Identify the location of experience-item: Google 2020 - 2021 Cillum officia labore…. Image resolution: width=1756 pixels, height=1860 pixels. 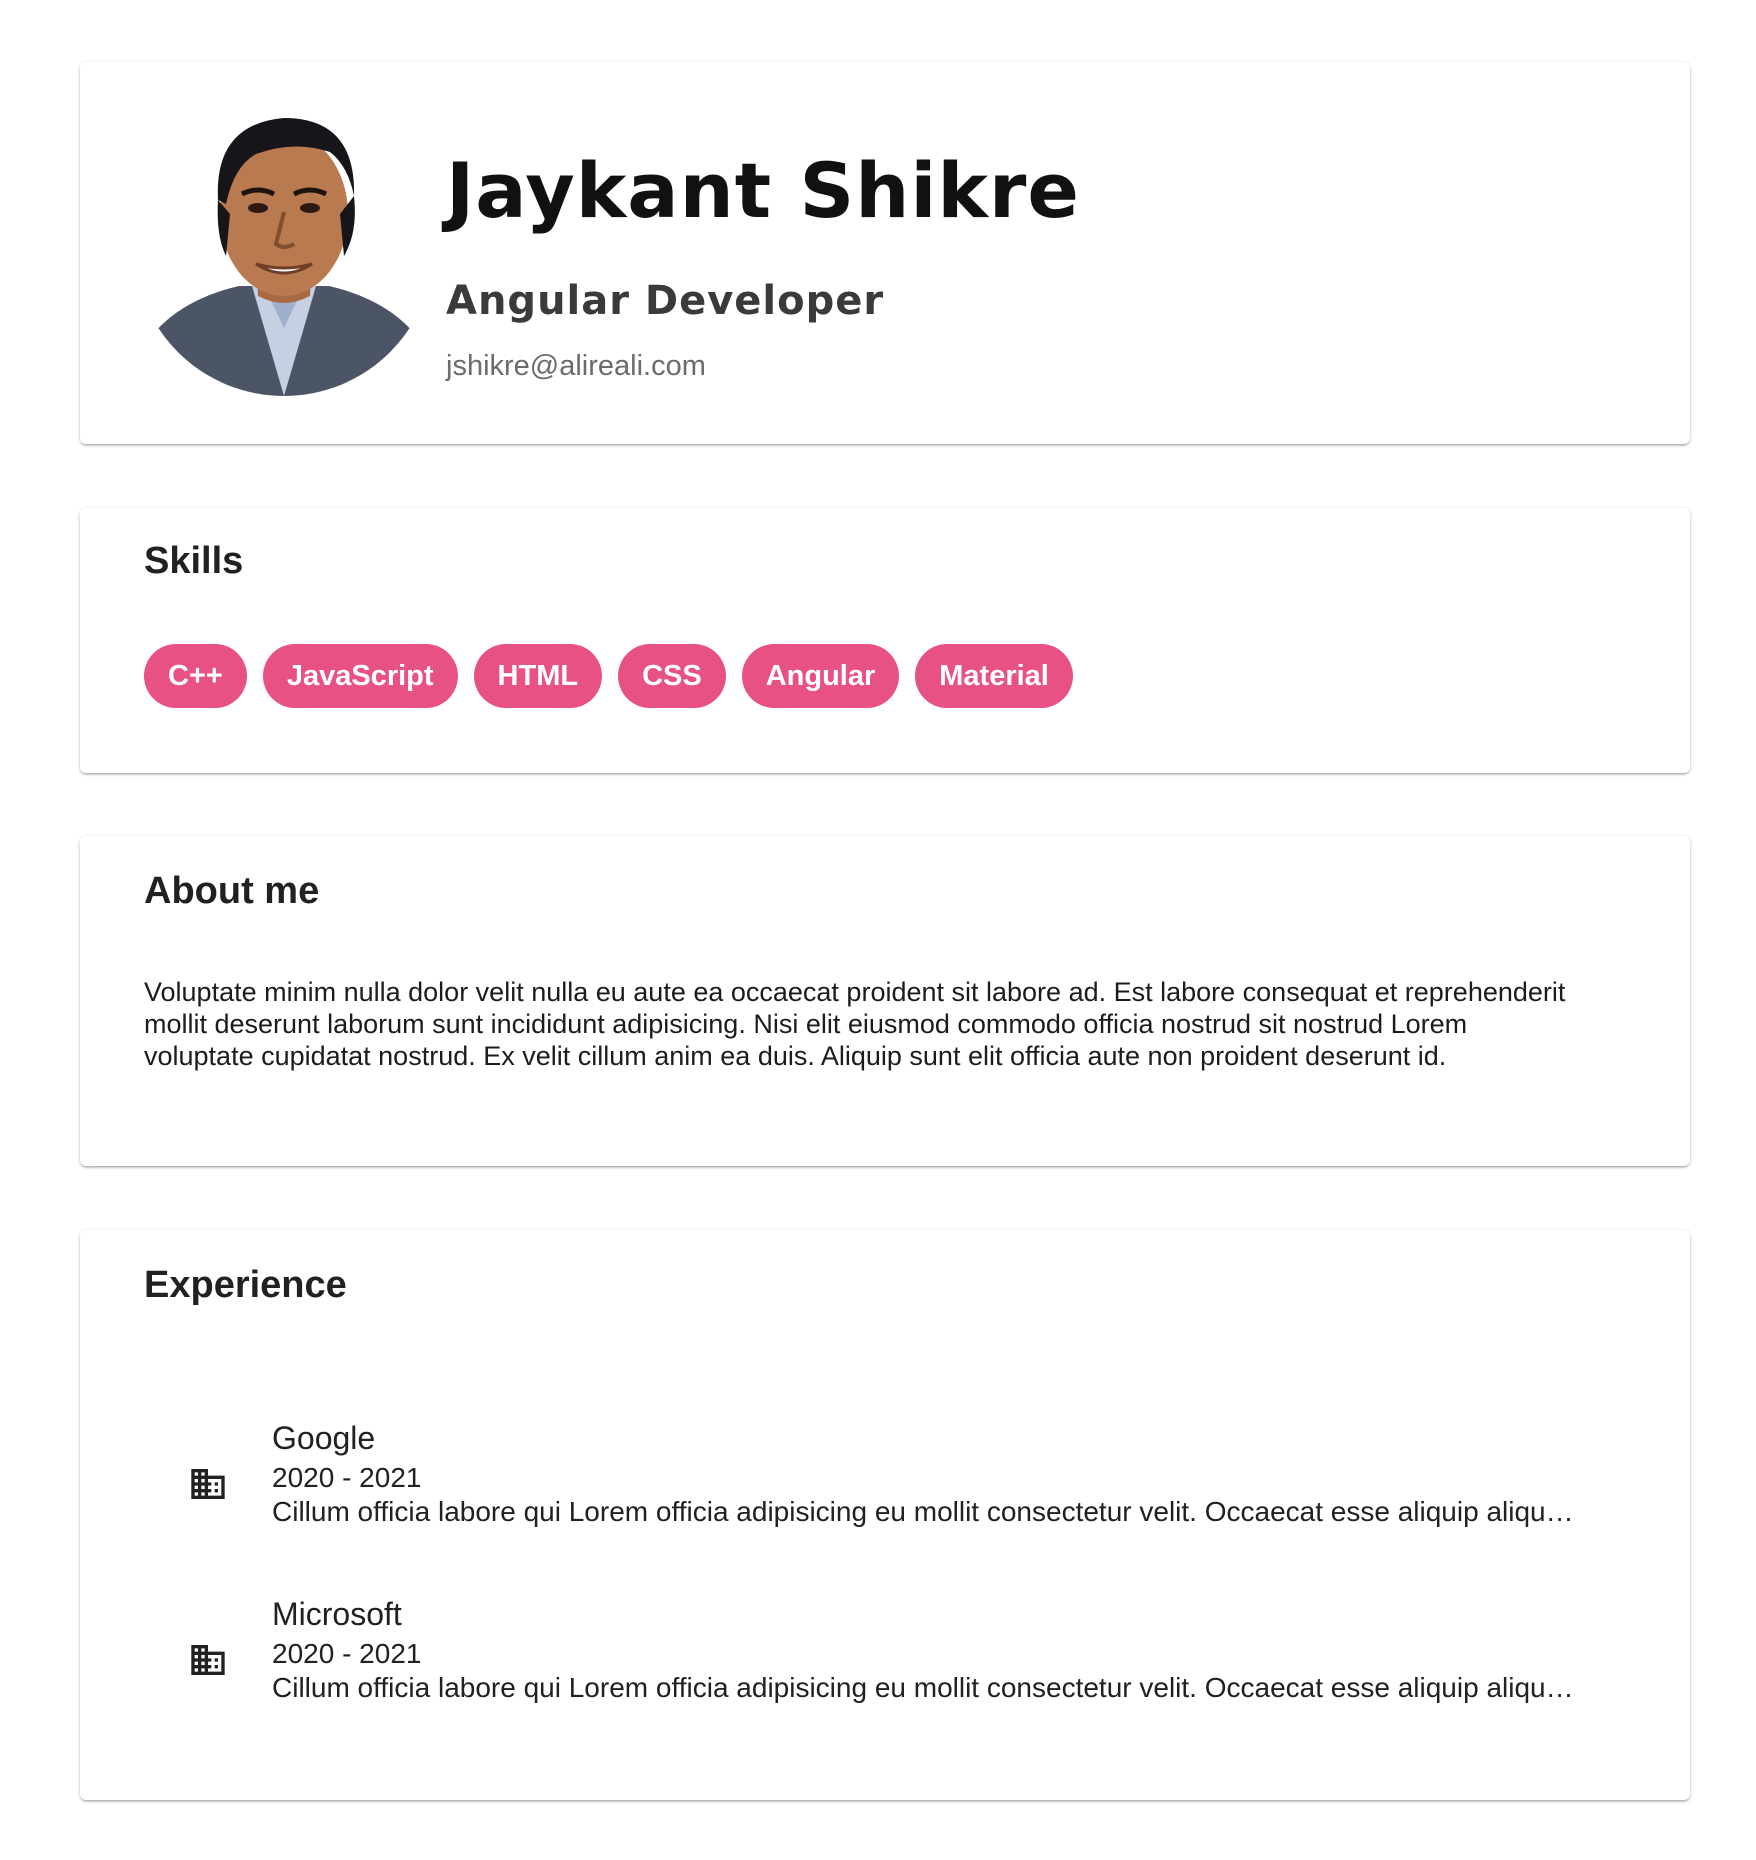
(890, 1480).